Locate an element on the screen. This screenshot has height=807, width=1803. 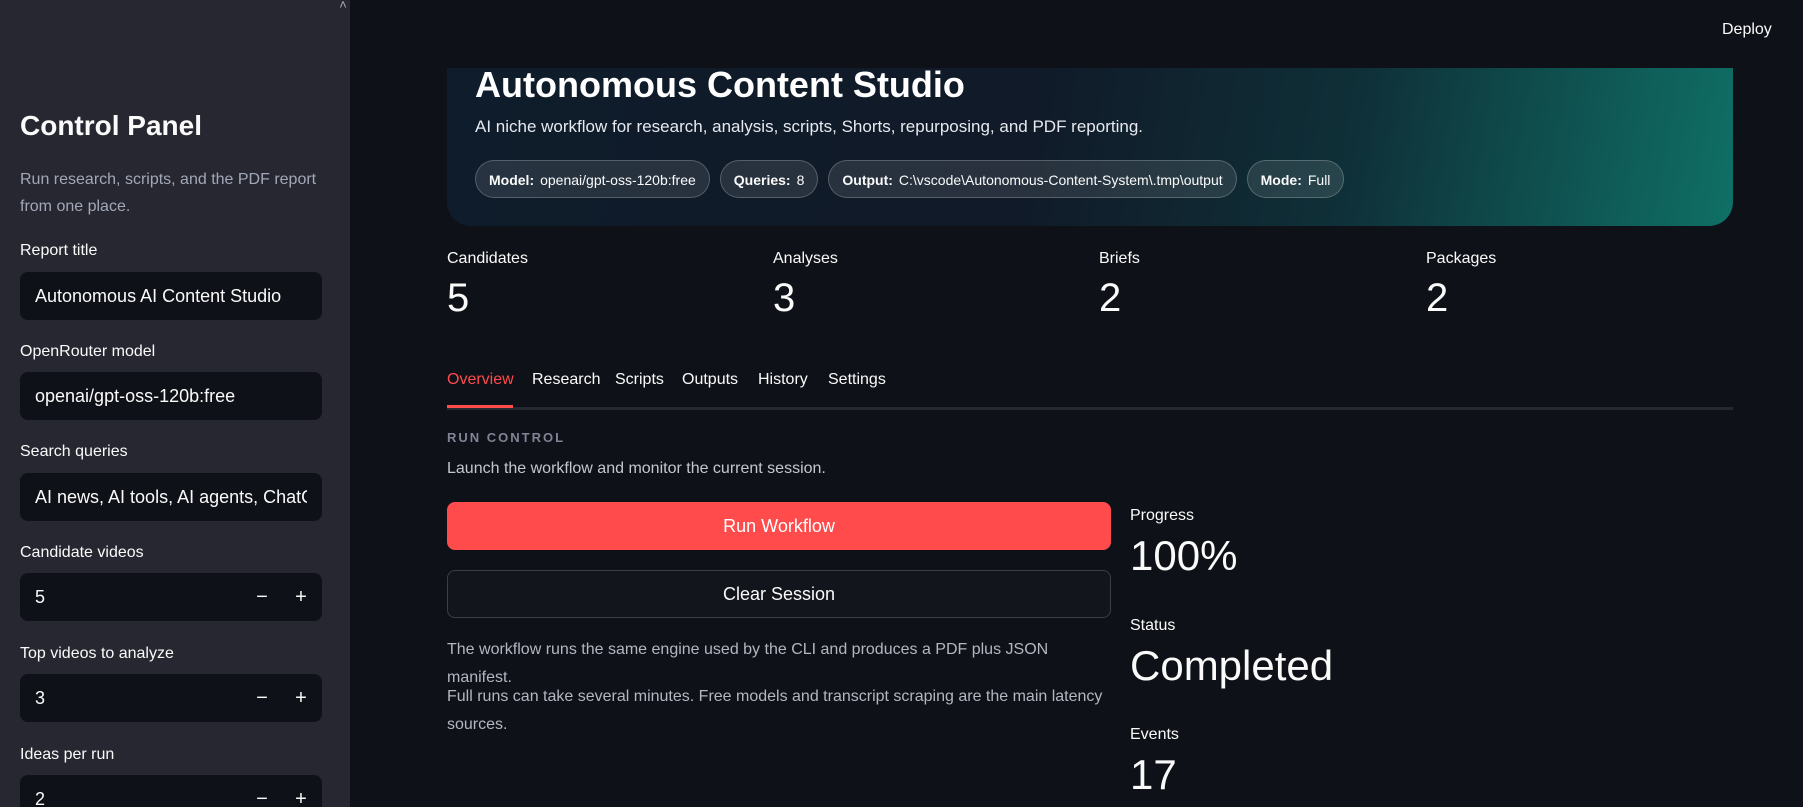
candidate-videos-increment-button: + is located at coordinates (301, 597).